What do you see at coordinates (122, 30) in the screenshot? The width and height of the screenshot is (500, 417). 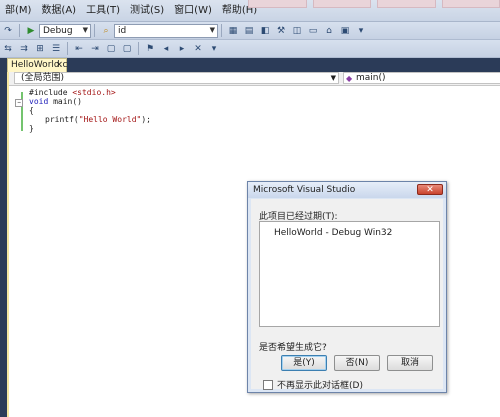 I see `find-combo-value: id` at bounding box center [122, 30].